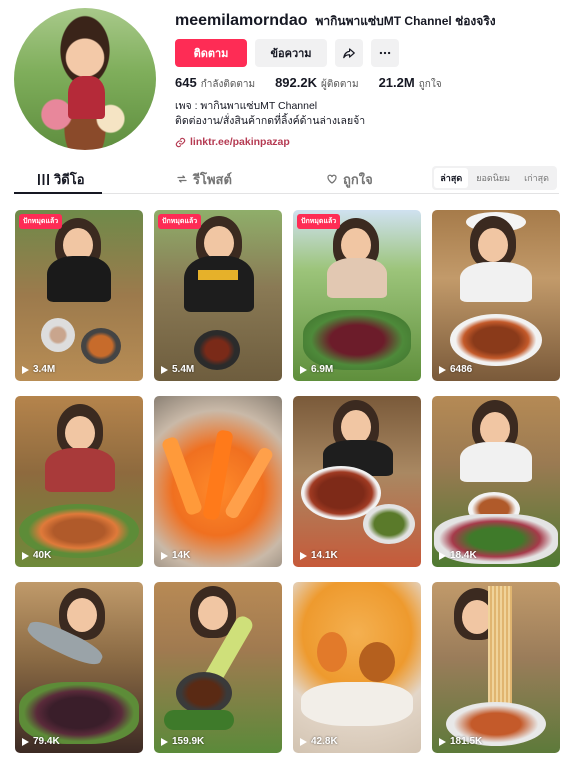 The image size is (567, 764). What do you see at coordinates (291, 53) in the screenshot?
I see `message-button: ข้อความ` at bounding box center [291, 53].